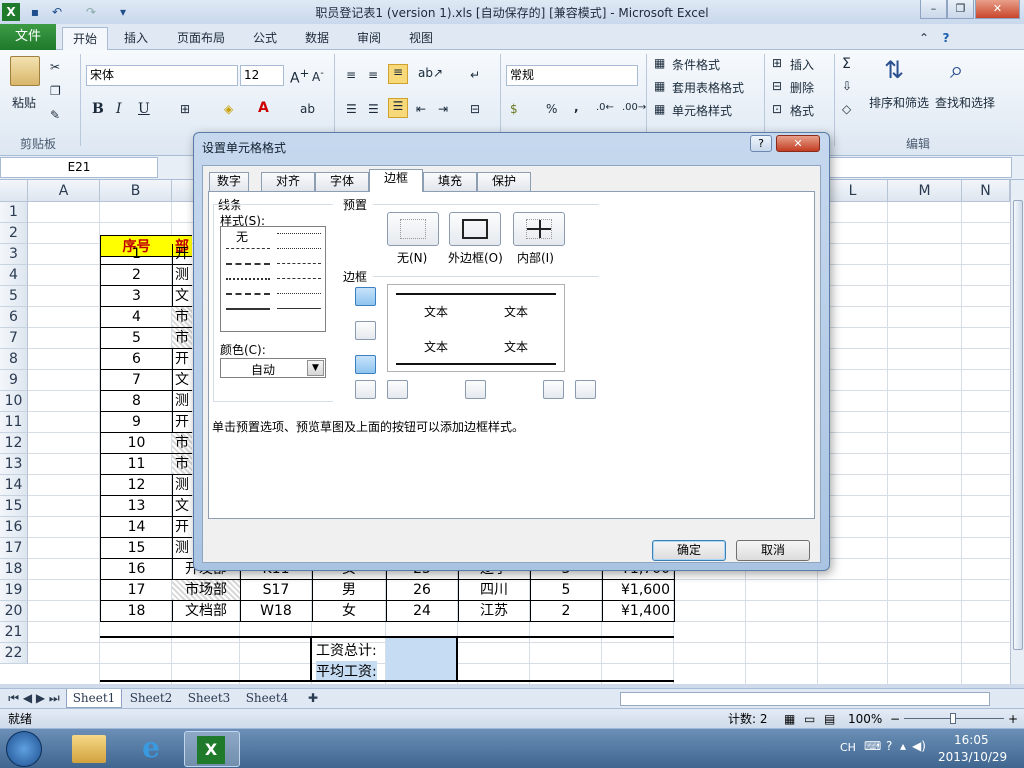 This screenshot has height=768, width=1024. What do you see at coordinates (846, 109) in the screenshot?
I see `clear-icon: ◇` at bounding box center [846, 109].